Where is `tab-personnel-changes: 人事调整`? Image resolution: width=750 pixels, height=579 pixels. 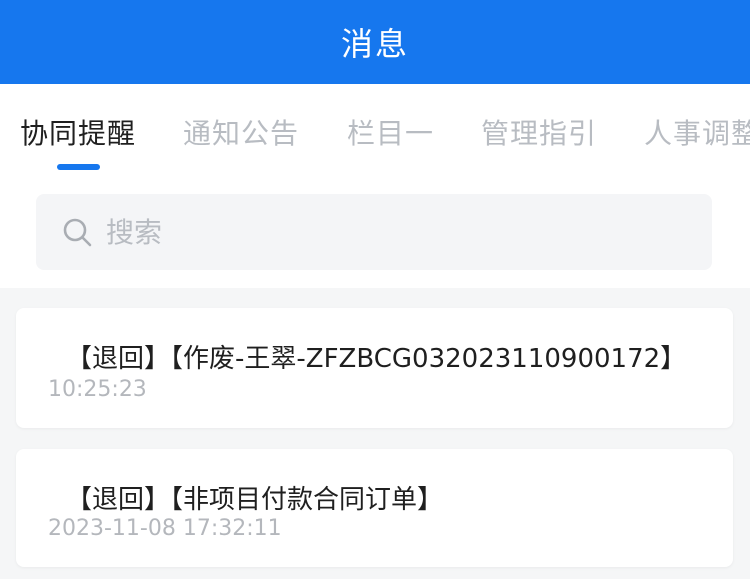
tab-personnel-changes: 人事调整 is located at coordinates (697, 132).